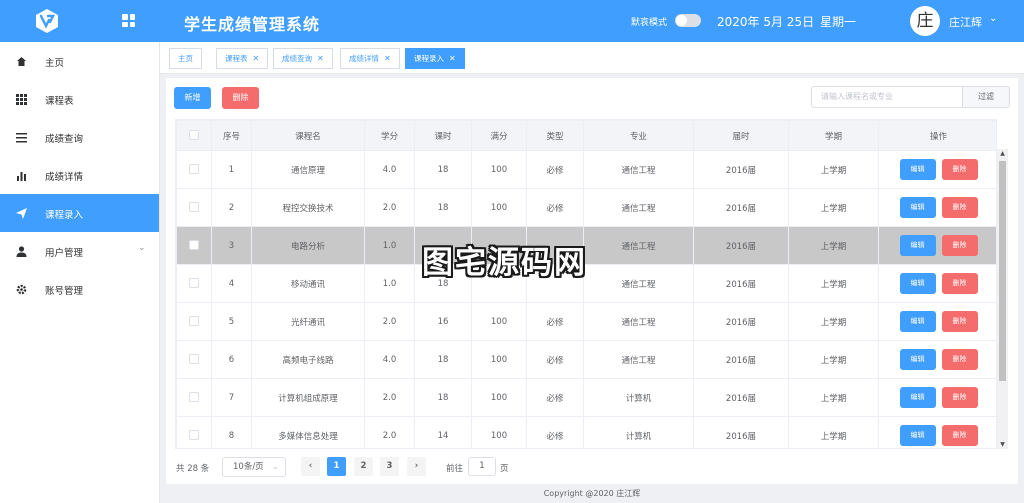 The image size is (1024, 503). Describe the element at coordinates (688, 20) in the screenshot. I see `dark-mode-toggle` at that location.